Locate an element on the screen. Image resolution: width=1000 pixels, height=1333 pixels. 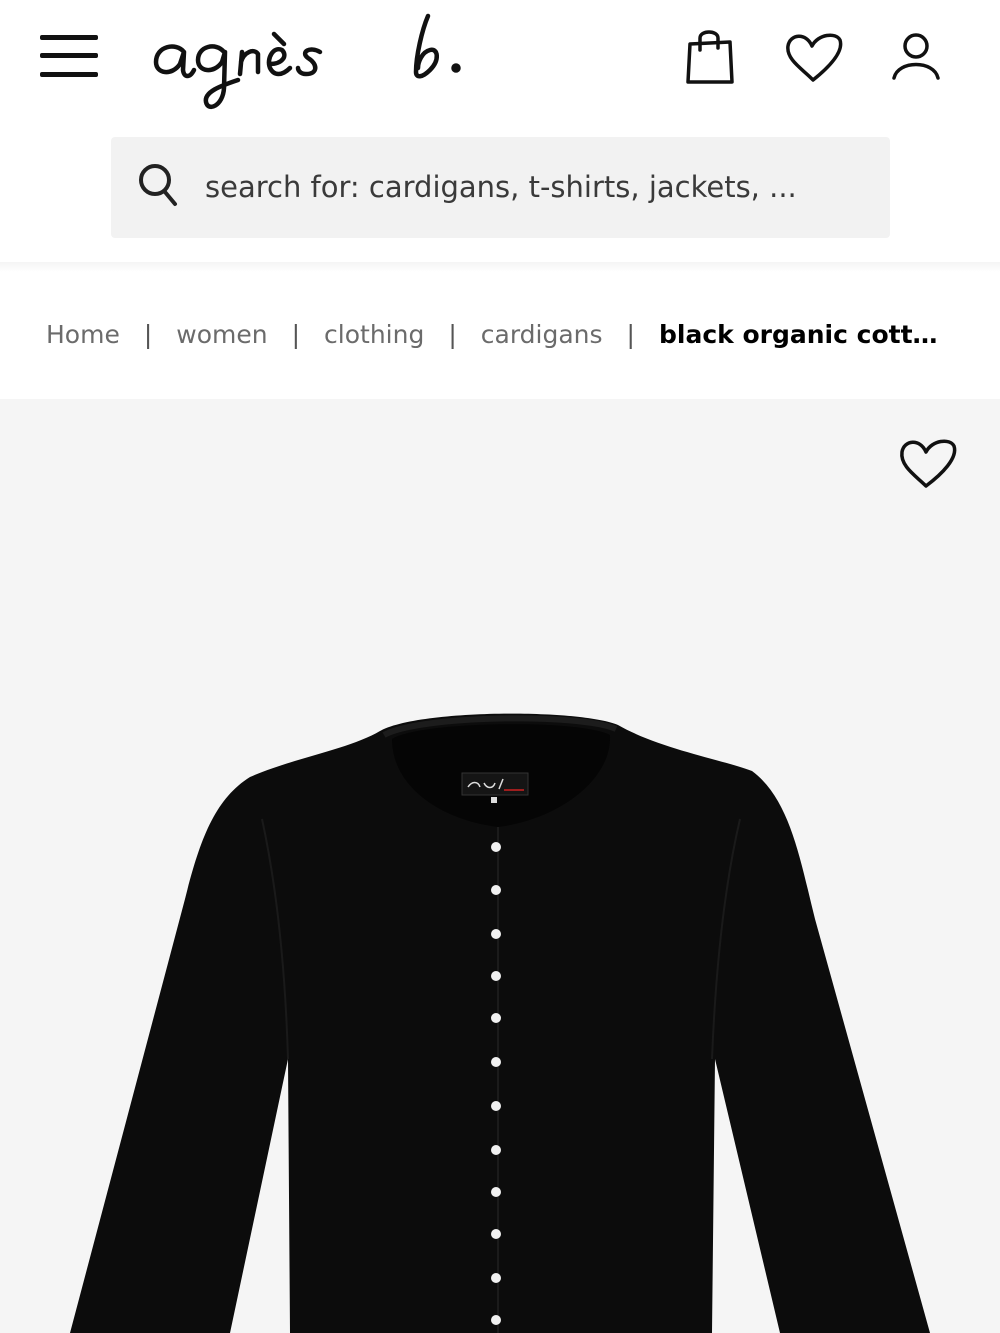
heart-icon is located at coordinates (814, 57).